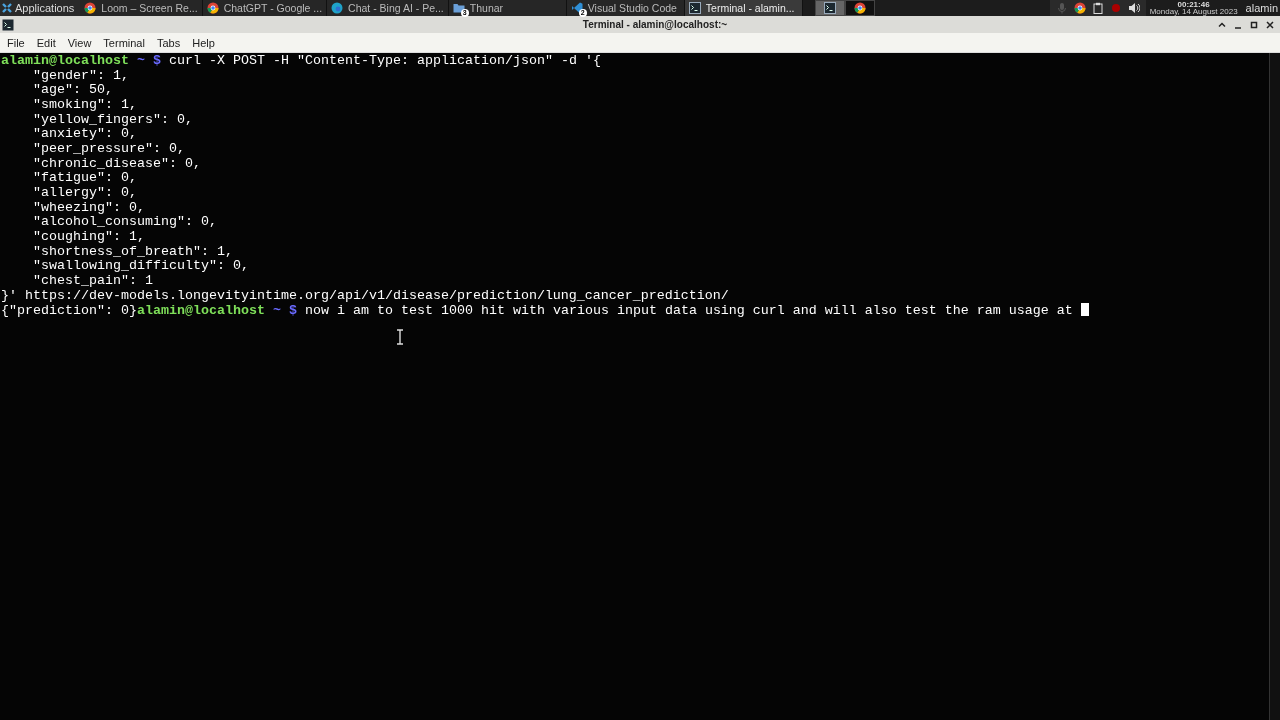 This screenshot has width=1280, height=720. I want to click on clipboard-icon, so click(1097, 8).